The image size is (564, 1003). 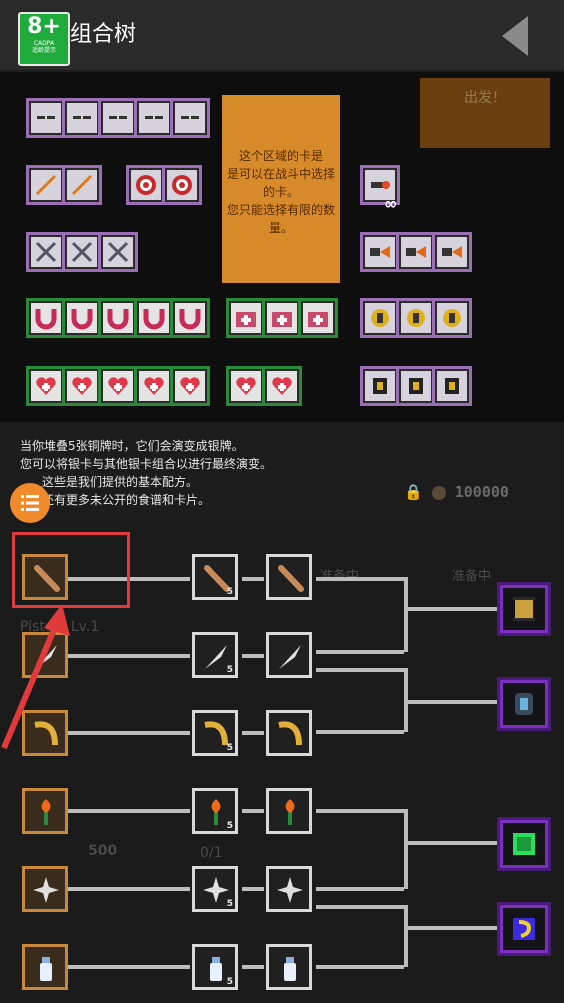 I want to click on tile-shuriken-bronze, so click(x=45, y=889).